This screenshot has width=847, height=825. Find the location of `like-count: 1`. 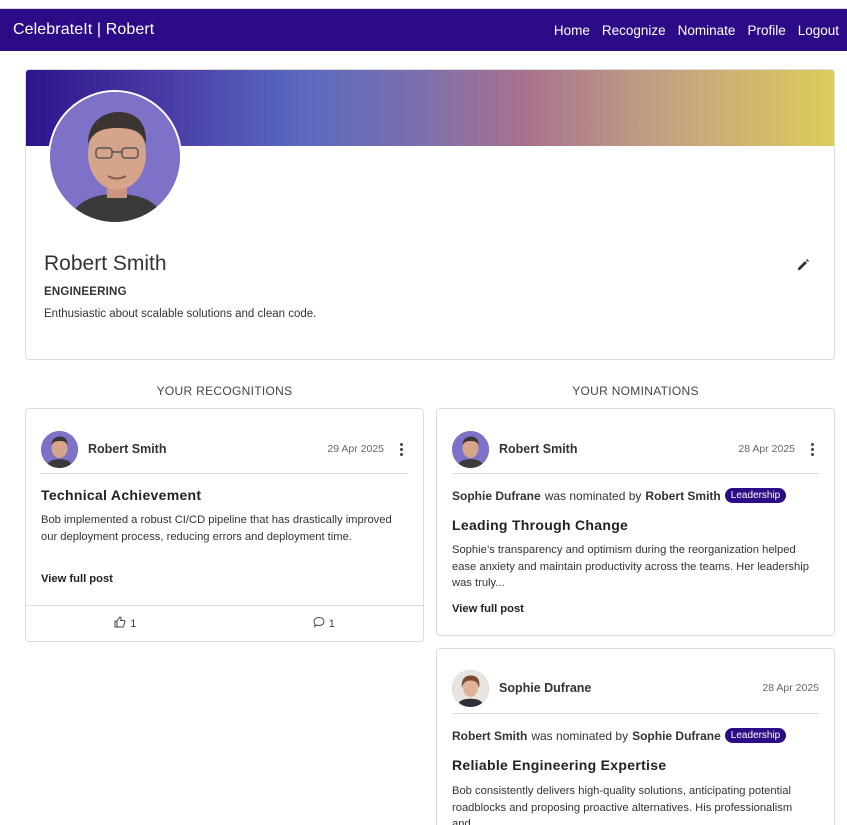

like-count: 1 is located at coordinates (133, 623).